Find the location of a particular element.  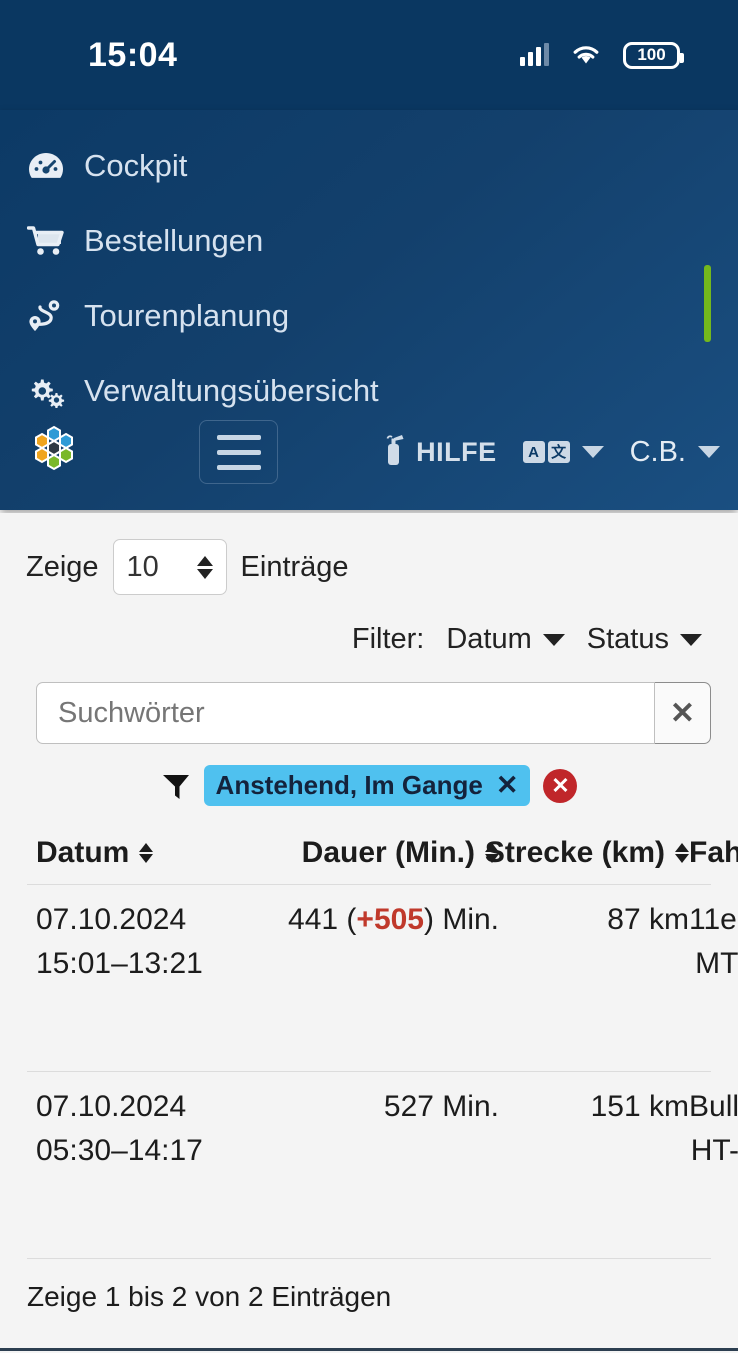

translate-icon: A 文 is located at coordinates (546, 452).